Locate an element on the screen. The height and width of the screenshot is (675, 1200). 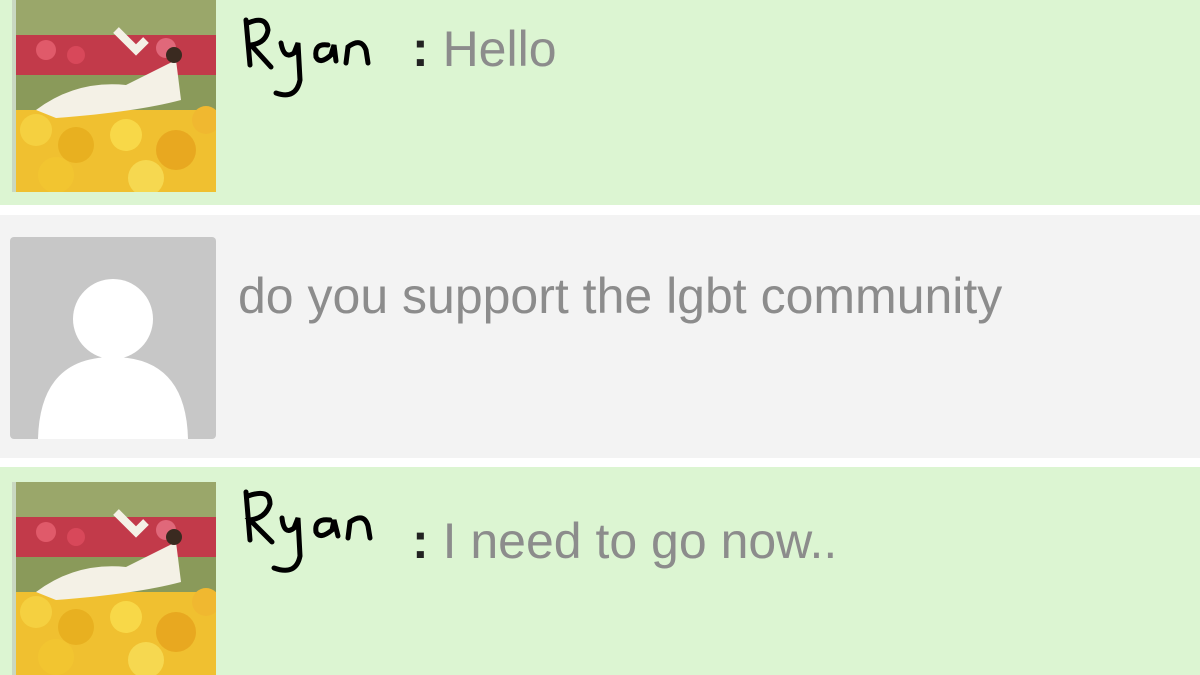
message-text: : Hello is located at coordinates (484, 49).